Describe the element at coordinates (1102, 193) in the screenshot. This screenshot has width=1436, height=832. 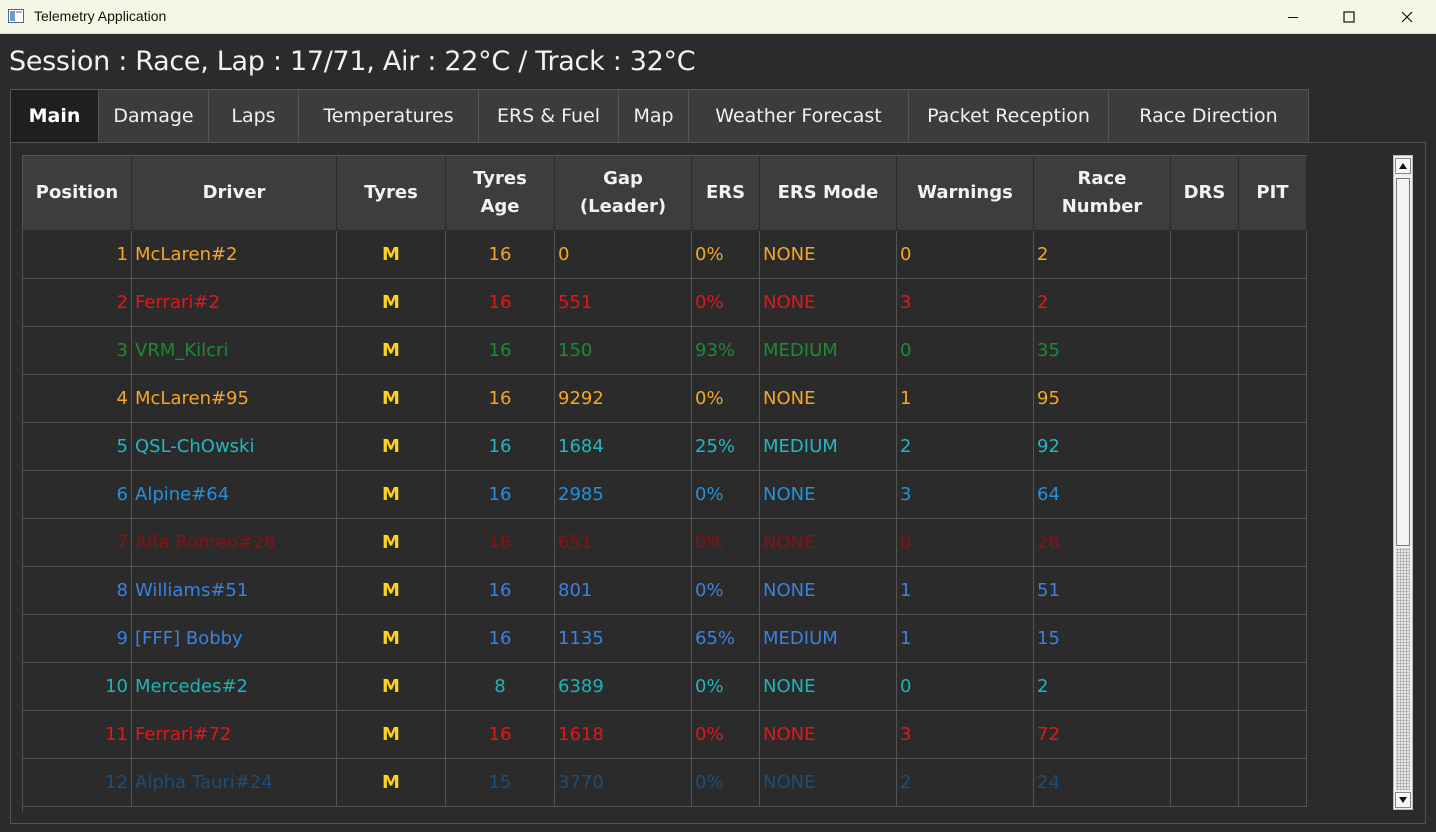
I see `header-race-number: Race Number` at that location.